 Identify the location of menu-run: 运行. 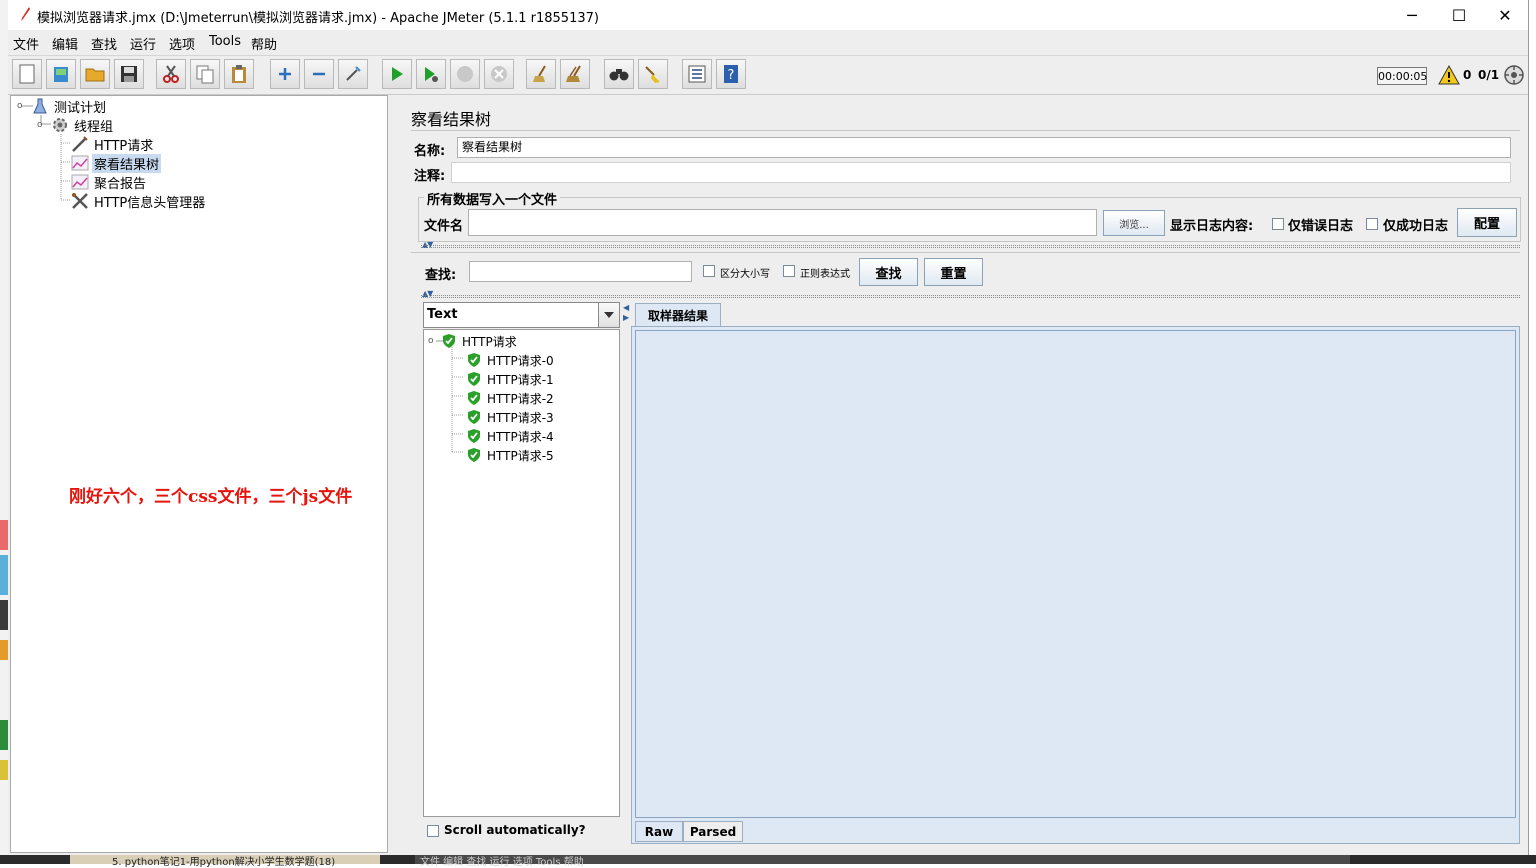
(143, 43).